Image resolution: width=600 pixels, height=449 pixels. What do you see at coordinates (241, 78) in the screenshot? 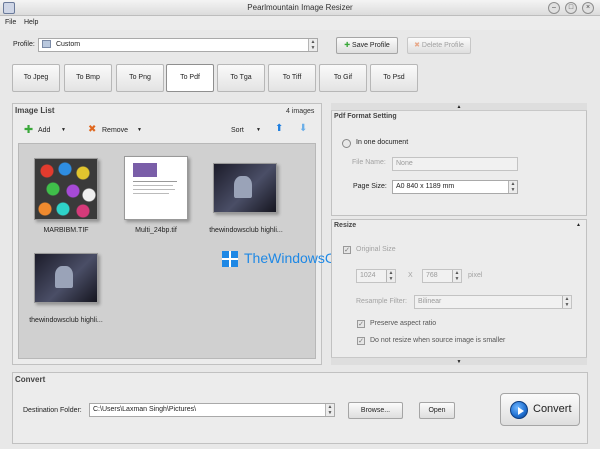
I see `tab-to-tga: To Tga` at bounding box center [241, 78].